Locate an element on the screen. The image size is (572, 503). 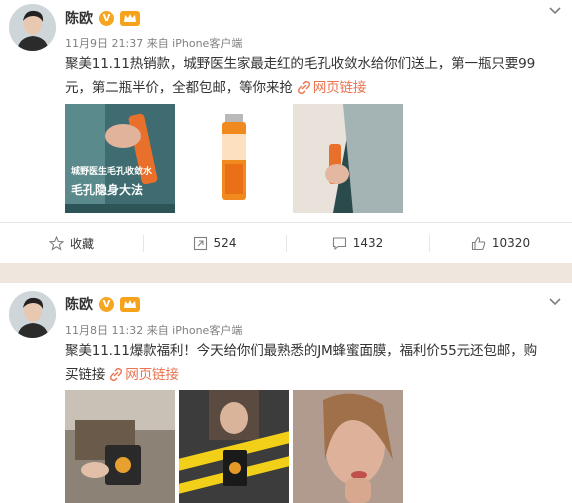
watermark-text: 金融投资报 is located at coordinates (531, 490).